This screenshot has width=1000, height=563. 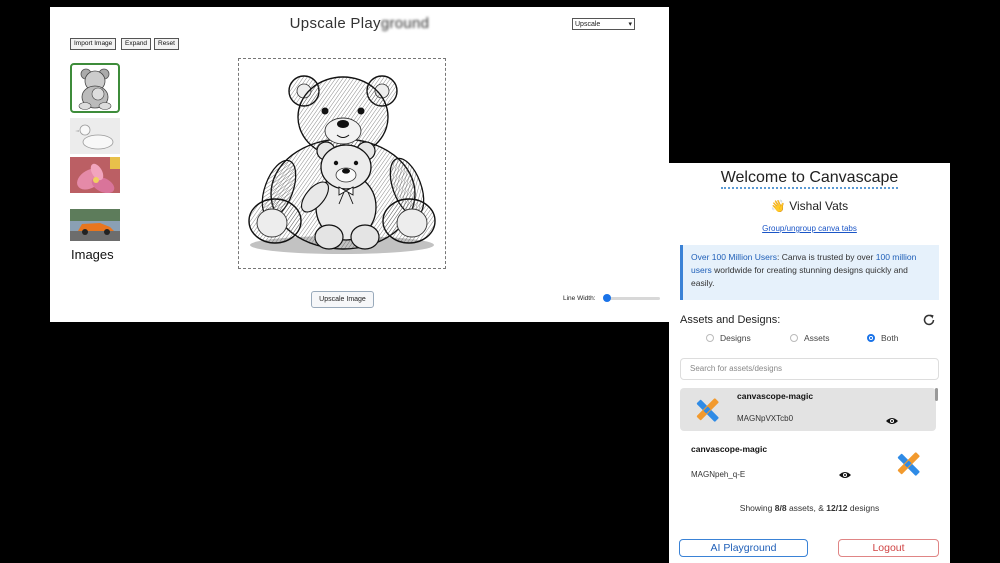 I want to click on list-item: canvascope-magic MAGNpeh_q-E, so click(x=808, y=464).